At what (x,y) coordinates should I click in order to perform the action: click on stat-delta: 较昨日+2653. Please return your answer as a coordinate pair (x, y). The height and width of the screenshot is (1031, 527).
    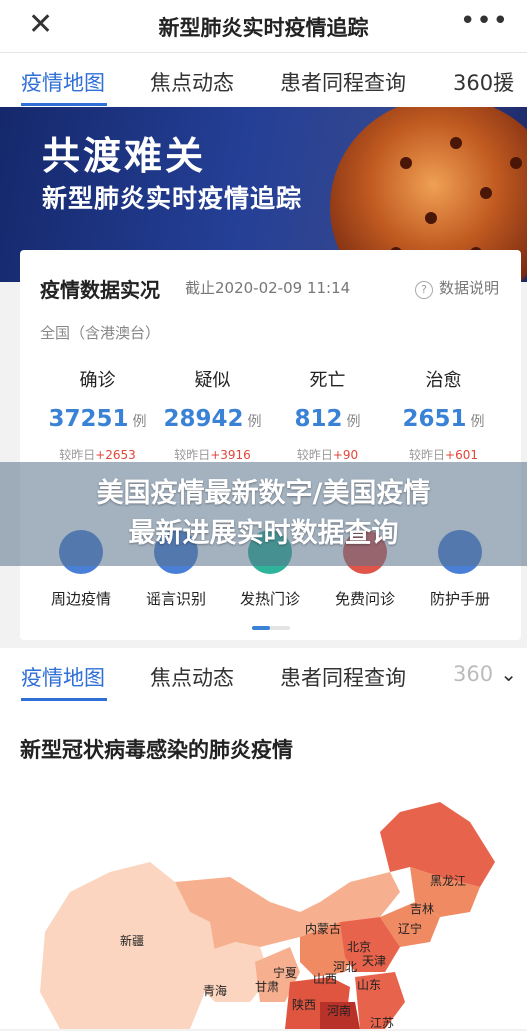
    Looking at the image, I should click on (97, 455).